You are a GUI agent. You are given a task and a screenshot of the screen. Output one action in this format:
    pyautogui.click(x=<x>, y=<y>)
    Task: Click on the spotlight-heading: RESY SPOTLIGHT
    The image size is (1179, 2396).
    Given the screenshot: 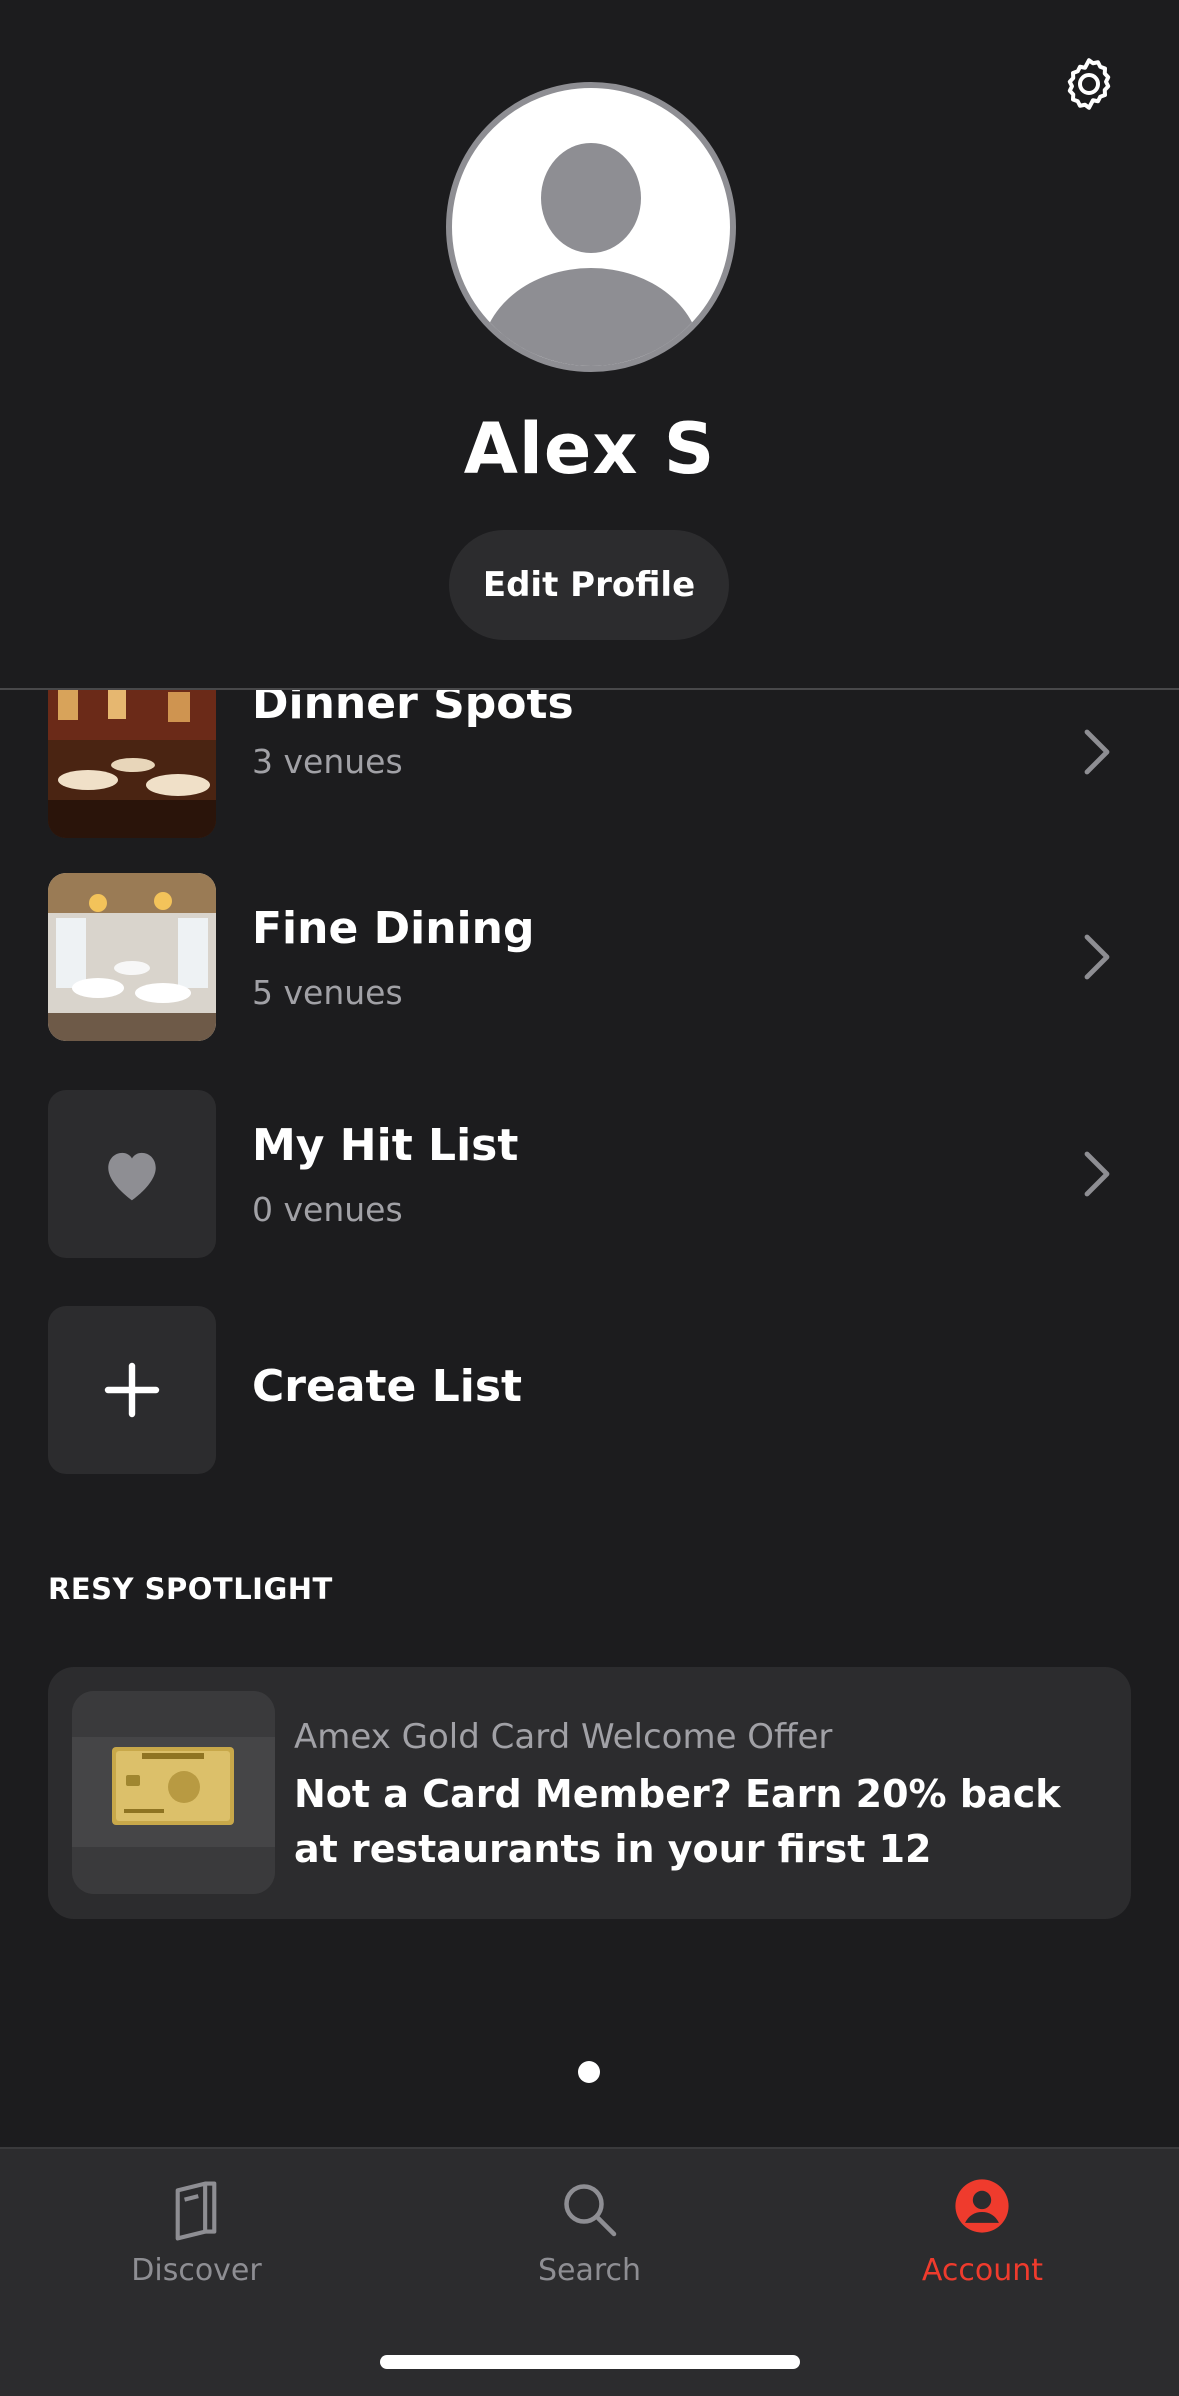 What is the action you would take?
    pyautogui.click(x=190, y=1589)
    